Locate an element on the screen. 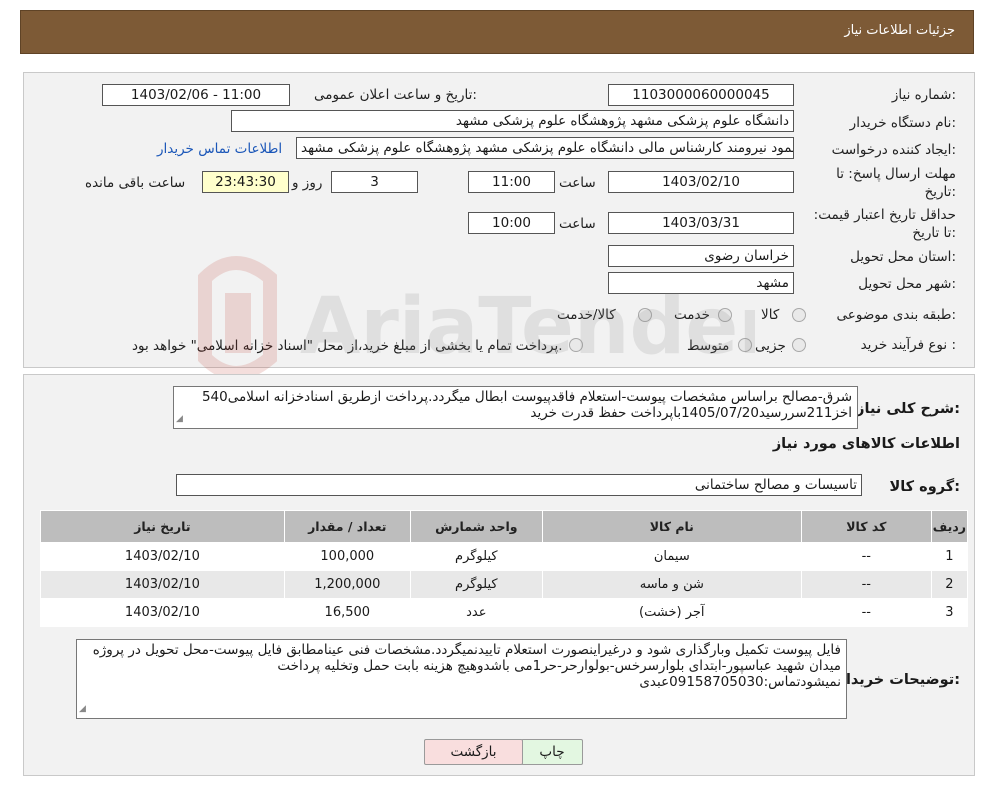 The image size is (985, 786). col-qty: تعداد / مقدار is located at coordinates (347, 526).